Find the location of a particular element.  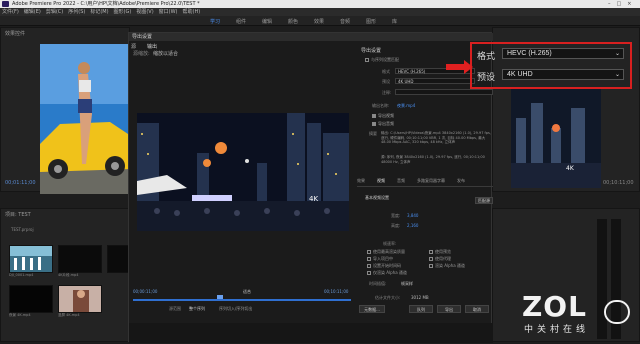

queue-button: 队列 is located at coordinates (421, 309).